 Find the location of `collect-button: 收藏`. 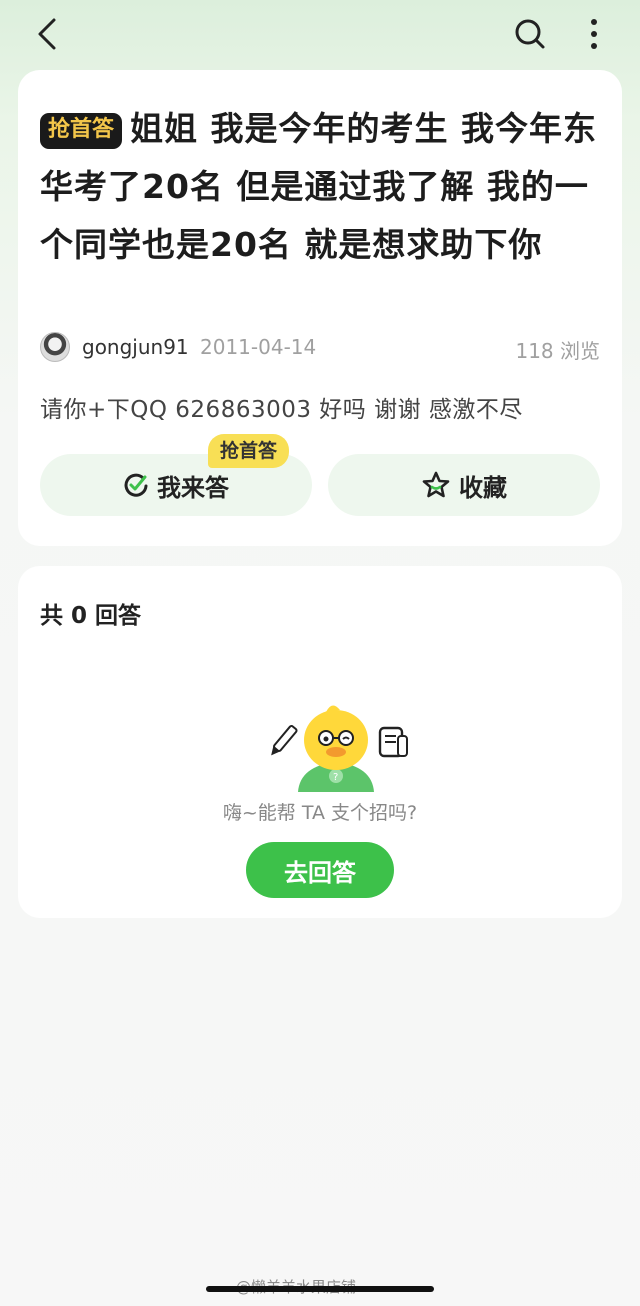

collect-button: 收藏 is located at coordinates (464, 485).